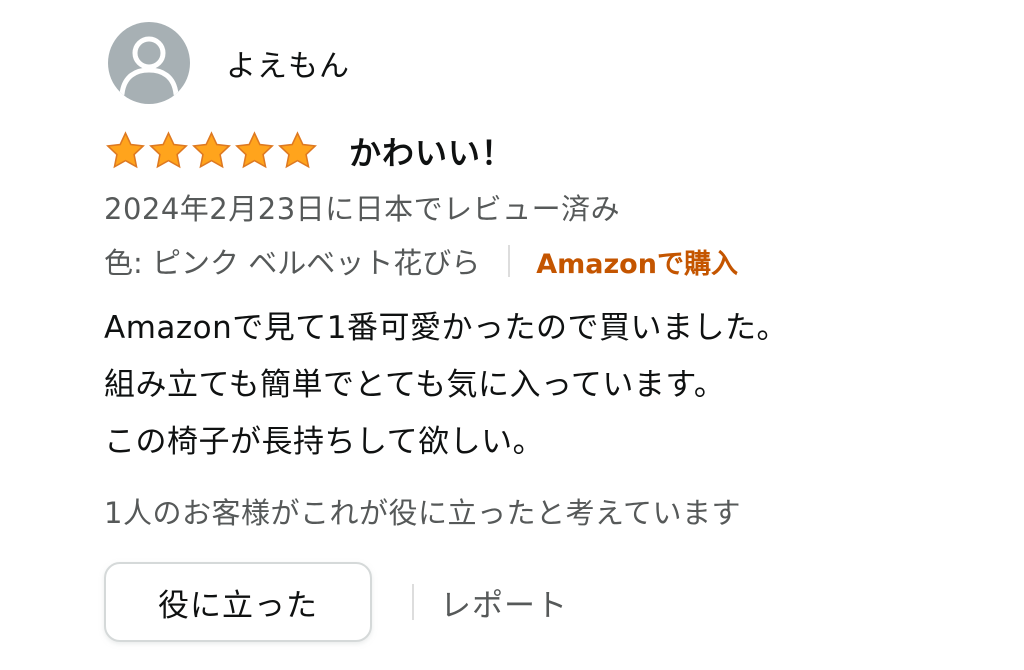 This screenshot has width=1024, height=670. I want to click on report-link: レポート, so click(504, 602).